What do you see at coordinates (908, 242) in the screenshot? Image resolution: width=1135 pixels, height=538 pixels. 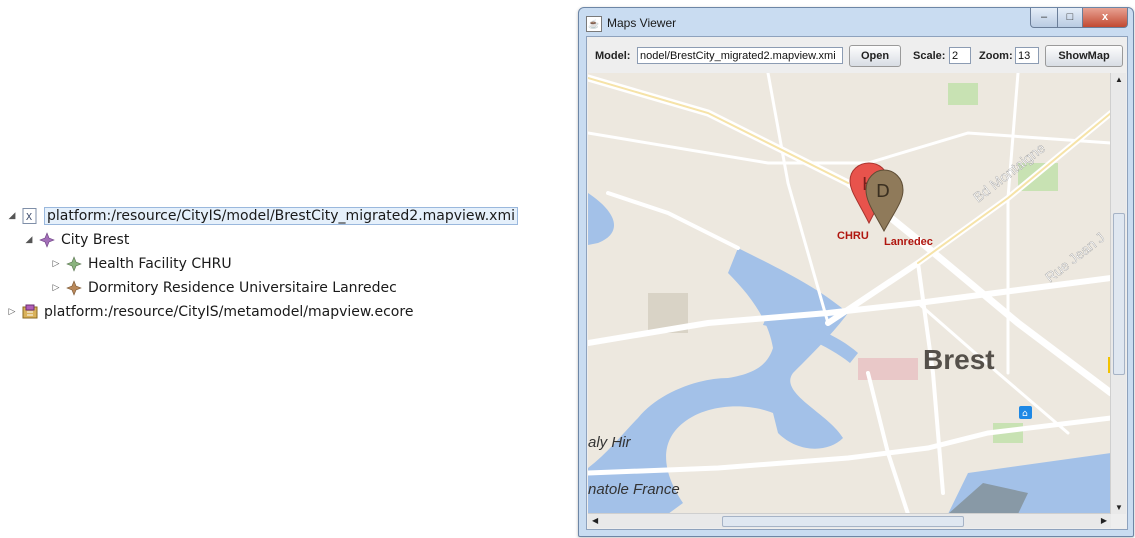 I see `marker-label: Lanredec` at bounding box center [908, 242].